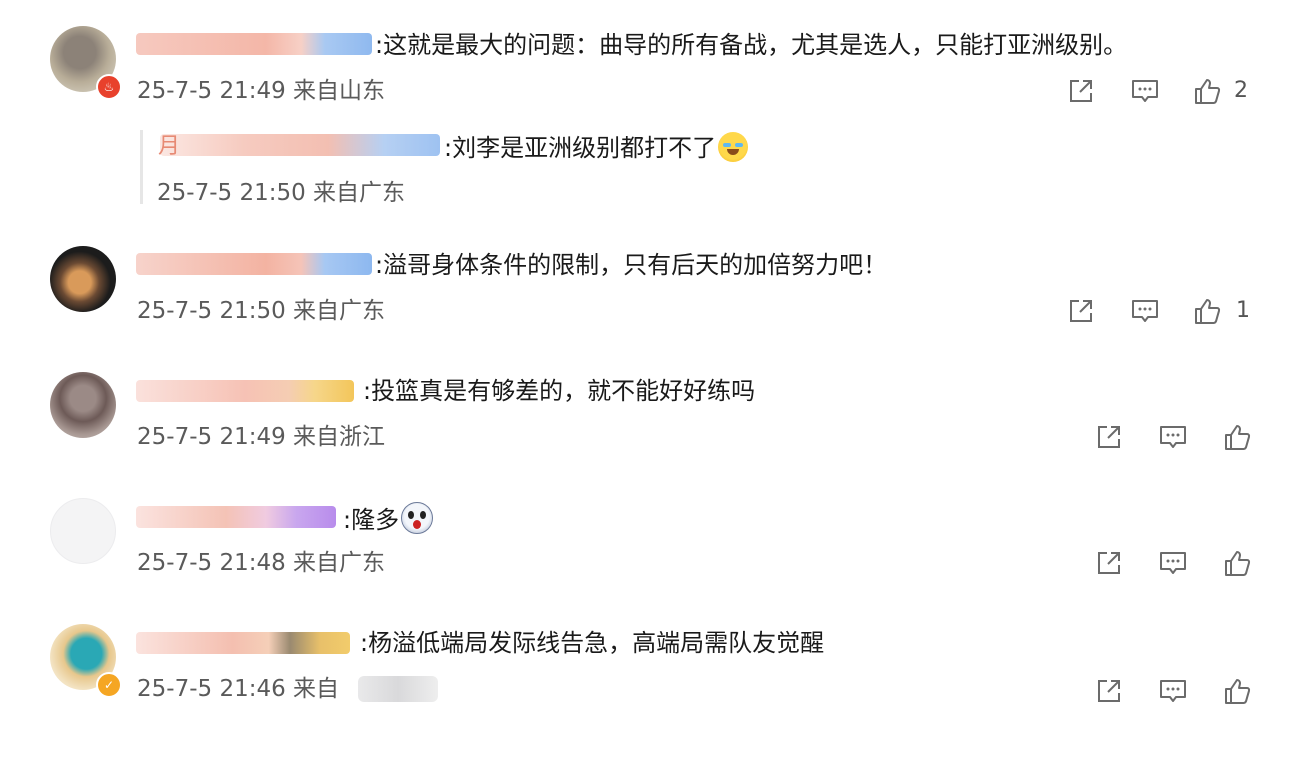 Image resolution: width=1290 pixels, height=760 pixels. Describe the element at coordinates (261, 563) in the screenshot. I see `comment-meta: 25-7-5 21:48 来自广东` at that location.